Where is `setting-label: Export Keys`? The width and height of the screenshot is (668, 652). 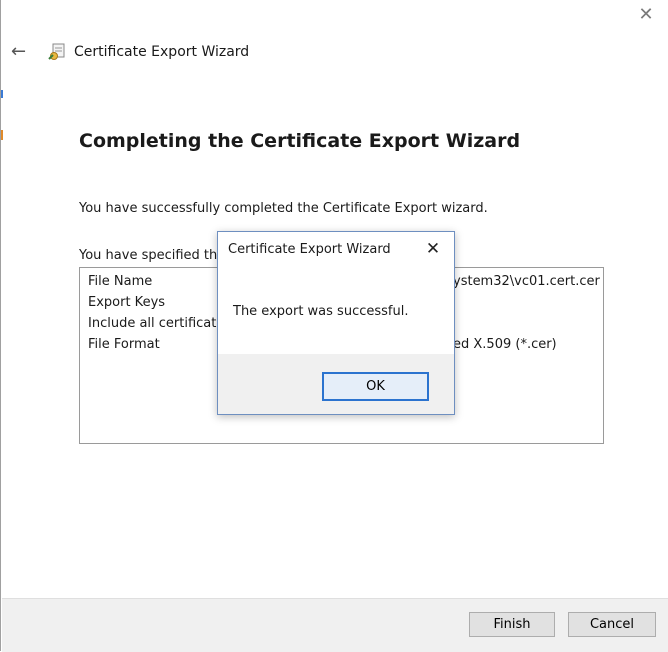 setting-label: Export Keys is located at coordinates (127, 302).